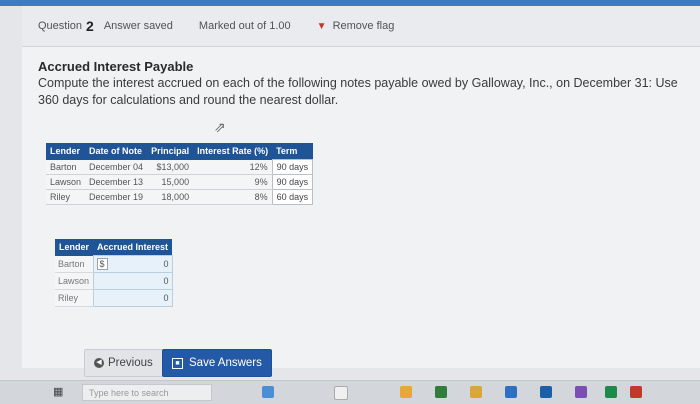 Image resolution: width=700 pixels, height=404 pixels. Describe the element at coordinates (233, 151) in the screenshot. I see `column-header: Interest Rate (%)` at that location.